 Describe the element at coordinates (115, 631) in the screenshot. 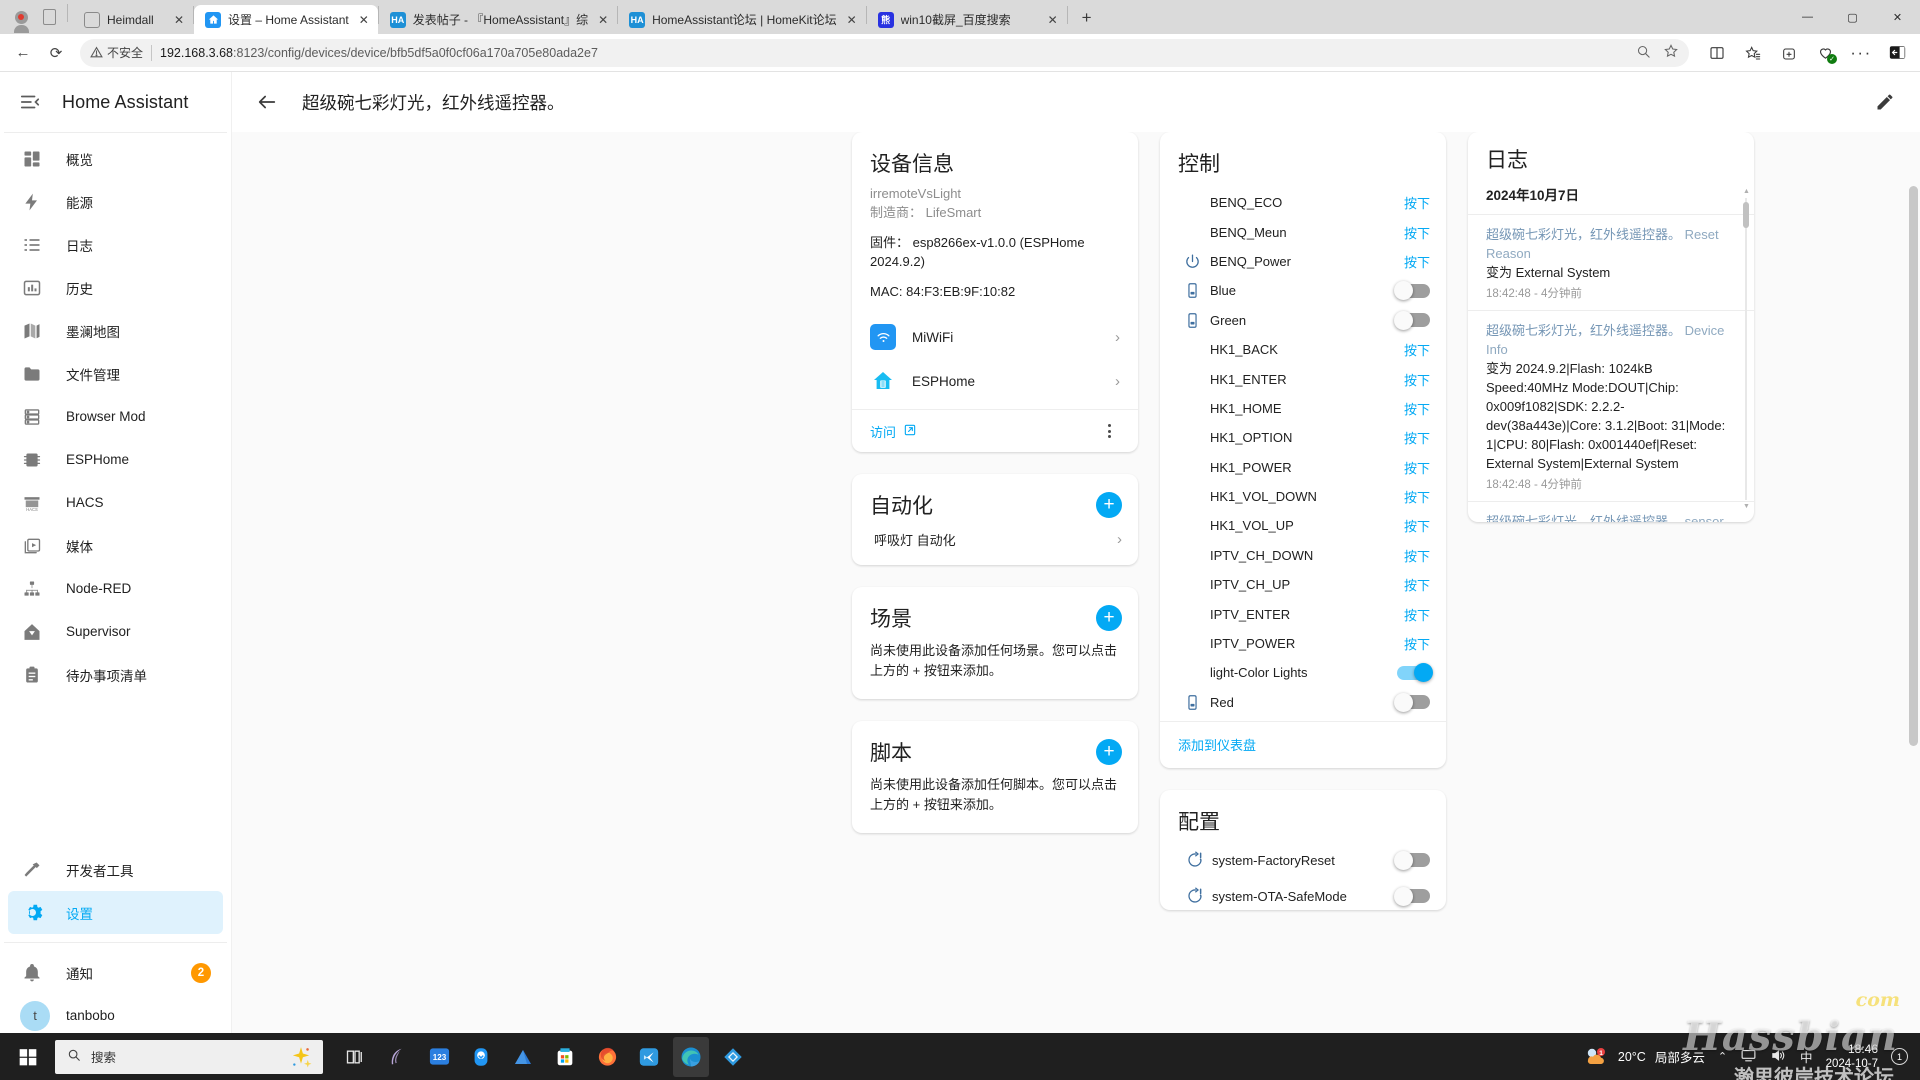

I see `sidebar-item-supervisor: Supervisor` at that location.